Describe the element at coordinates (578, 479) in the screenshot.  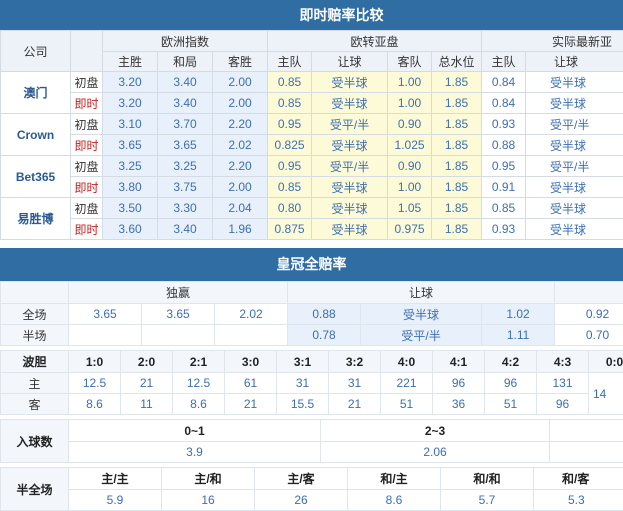
I see `half-full-header: 和/客` at that location.